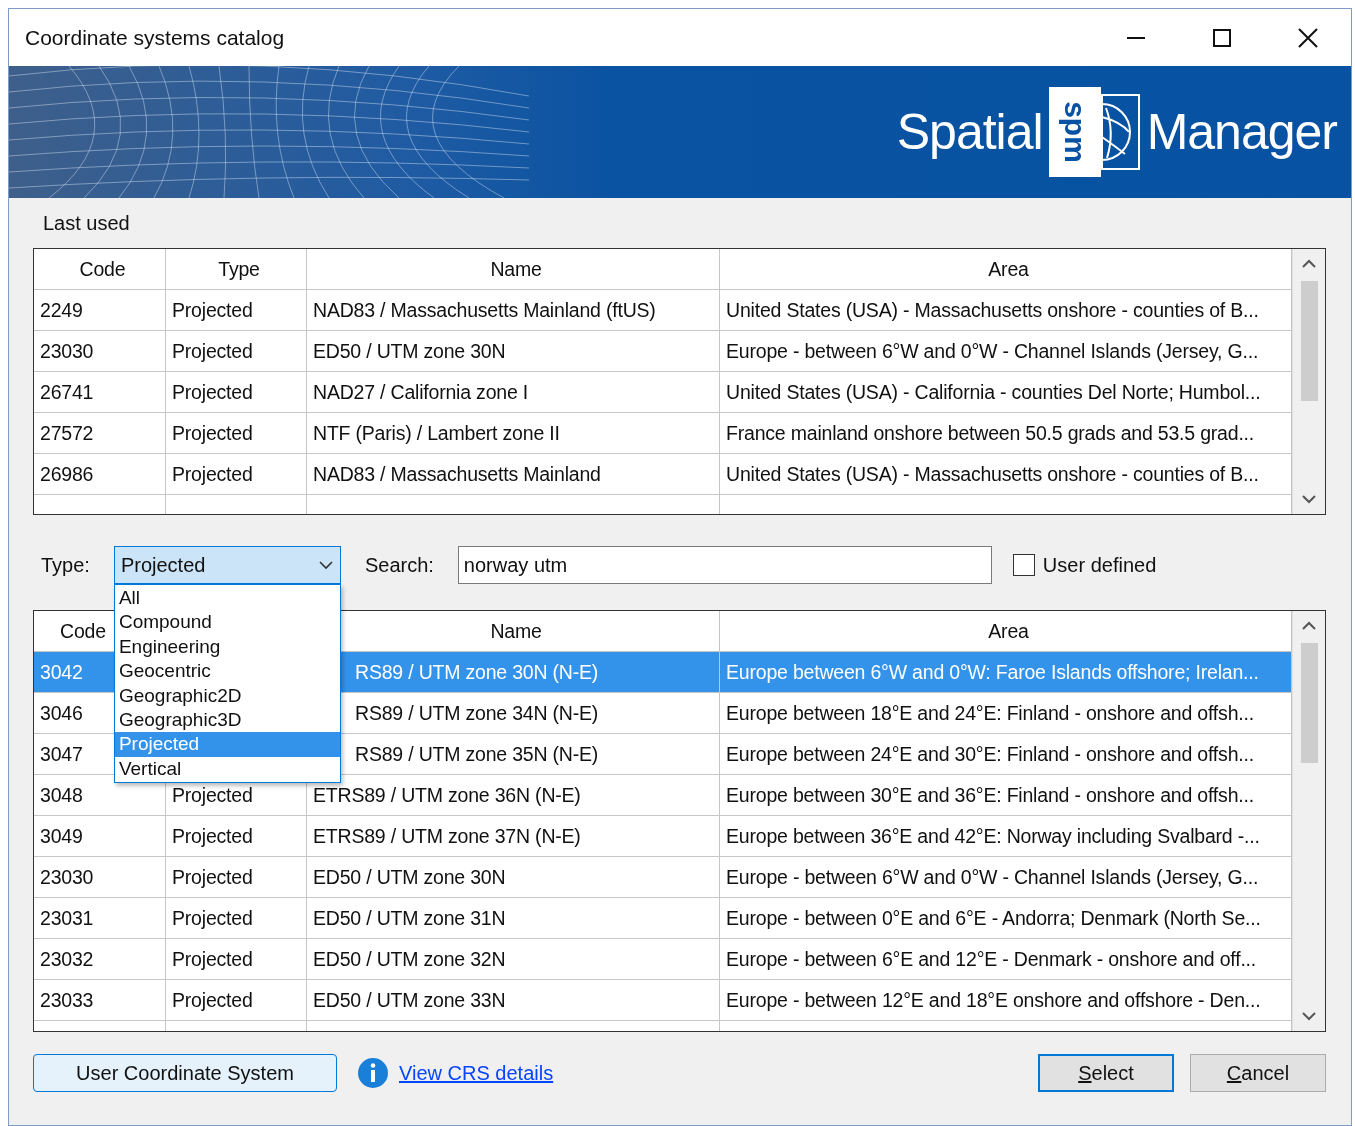 The image size is (1355, 1126). What do you see at coordinates (236, 269) in the screenshot?
I see `column-header: Type` at bounding box center [236, 269].